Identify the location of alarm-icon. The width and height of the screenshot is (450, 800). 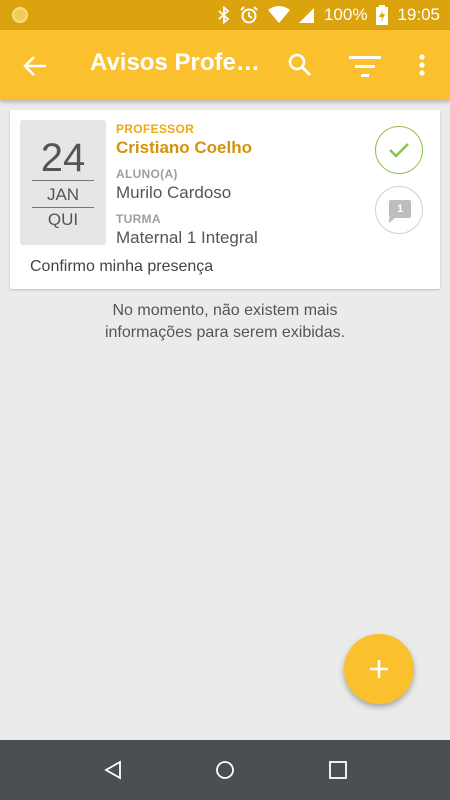
(249, 15).